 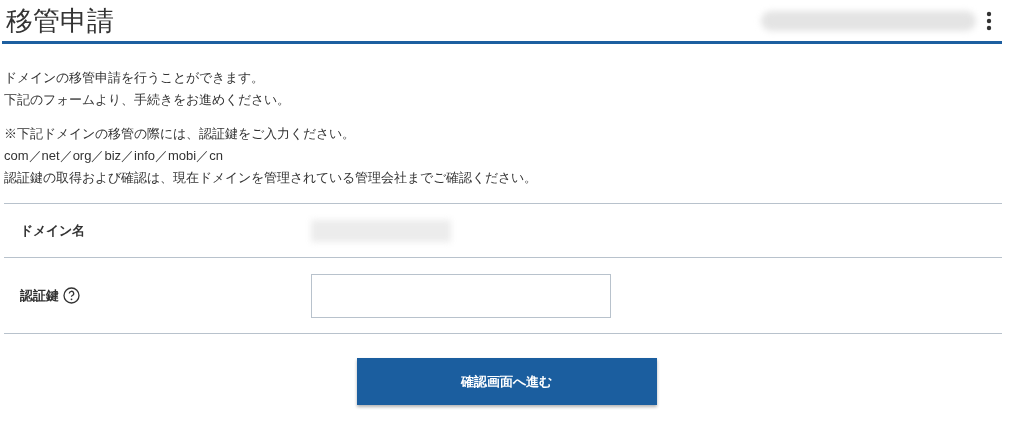 What do you see at coordinates (179, 134) in the screenshot?
I see `note-text: ※下記ドメインの移管の際には、認証鍵をご入力ください。` at bounding box center [179, 134].